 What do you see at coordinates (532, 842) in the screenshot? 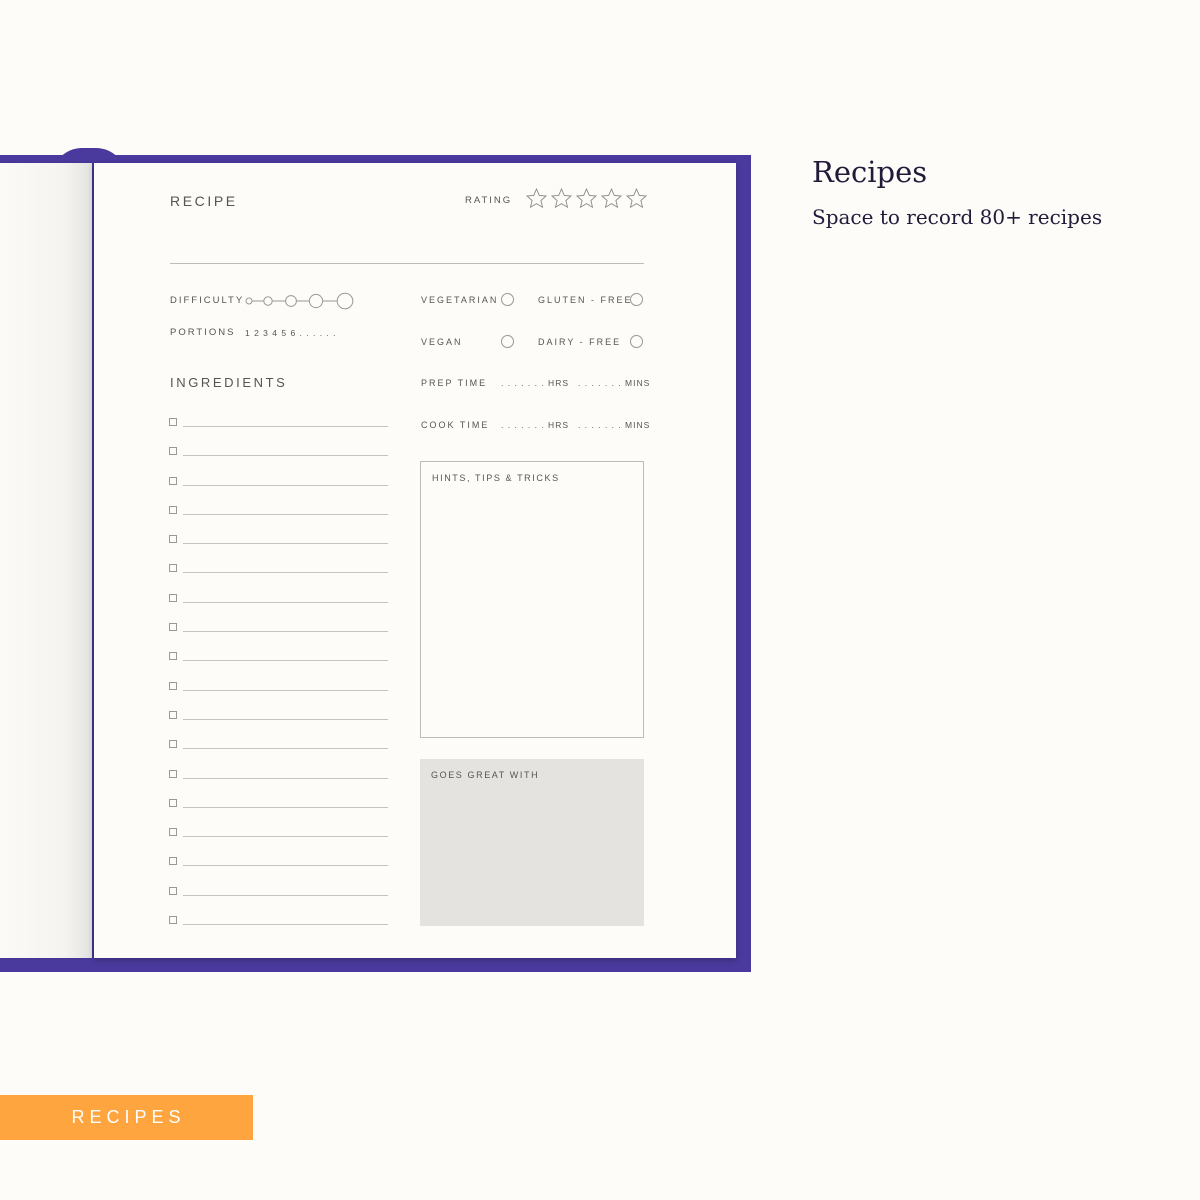
I see `goes-great-with-box: GOES GREAT WITH` at bounding box center [532, 842].